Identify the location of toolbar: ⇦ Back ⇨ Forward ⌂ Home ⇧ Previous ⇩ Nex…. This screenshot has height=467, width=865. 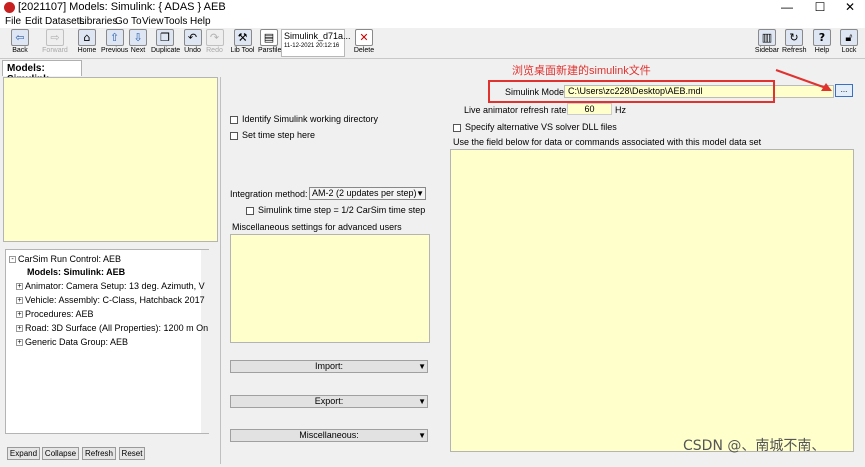
(432, 43).